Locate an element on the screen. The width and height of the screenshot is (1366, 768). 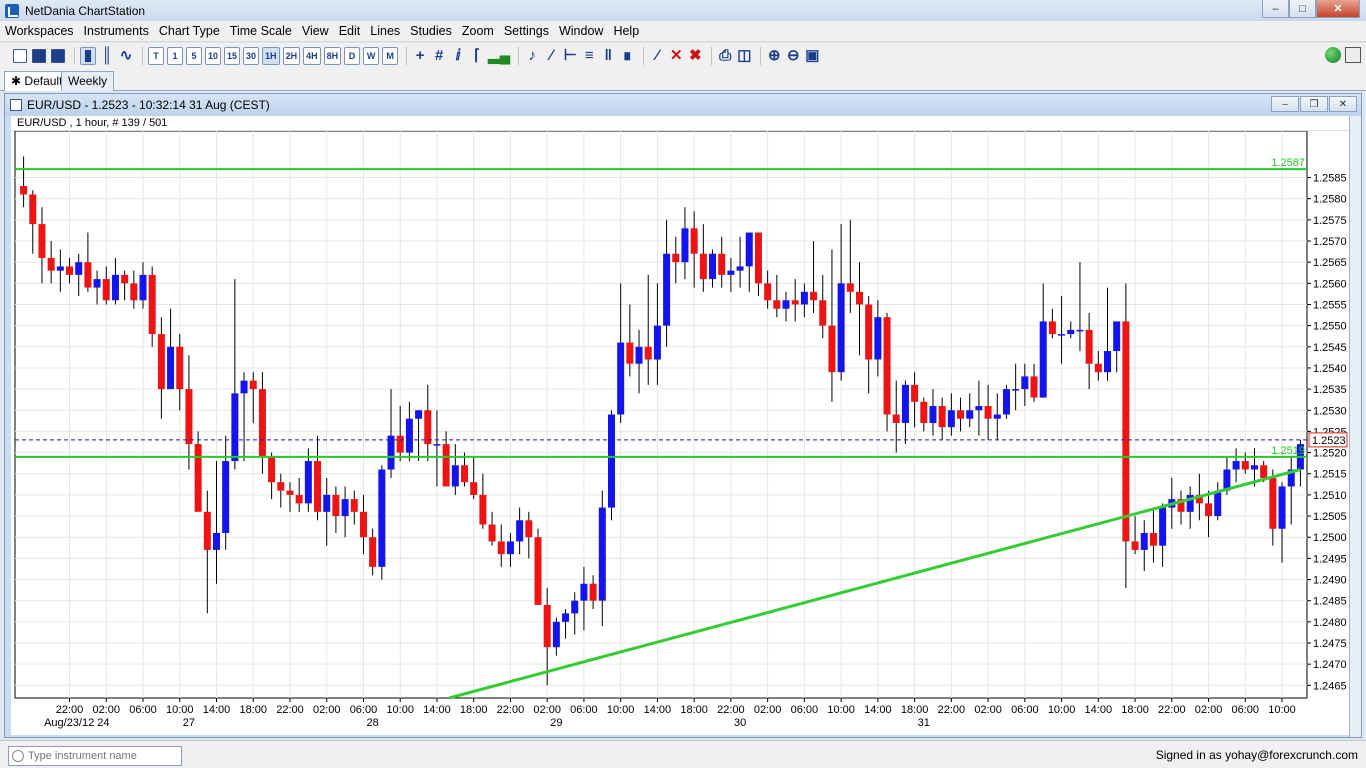
menu-chart-type: Chart Type is located at coordinates (189, 31).